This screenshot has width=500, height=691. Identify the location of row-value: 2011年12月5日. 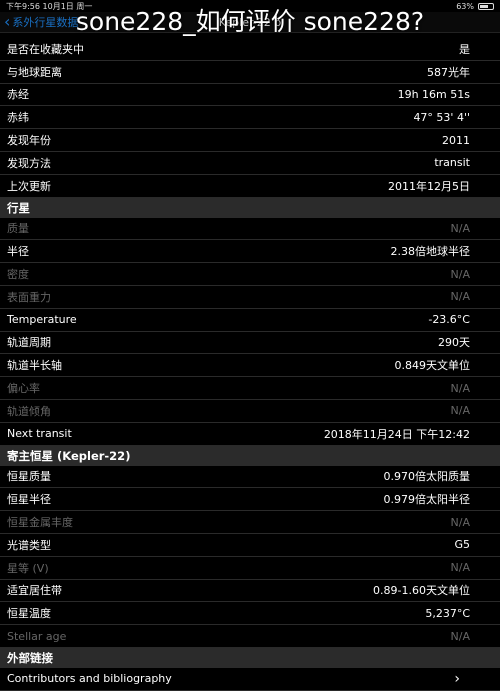
(429, 186).